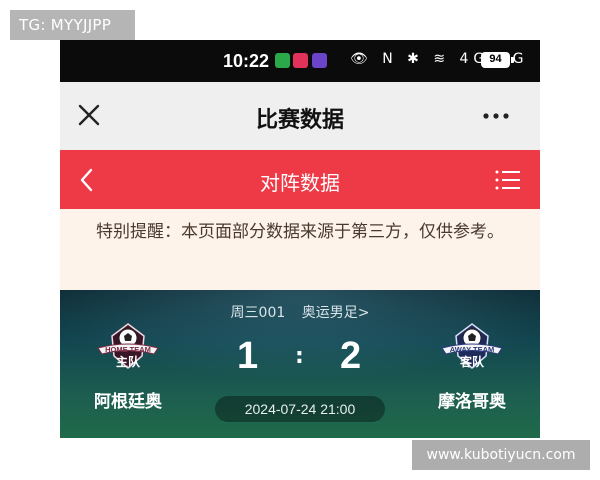 The height and width of the screenshot is (480, 600). I want to click on app-header: 比赛数据, so click(300, 116).